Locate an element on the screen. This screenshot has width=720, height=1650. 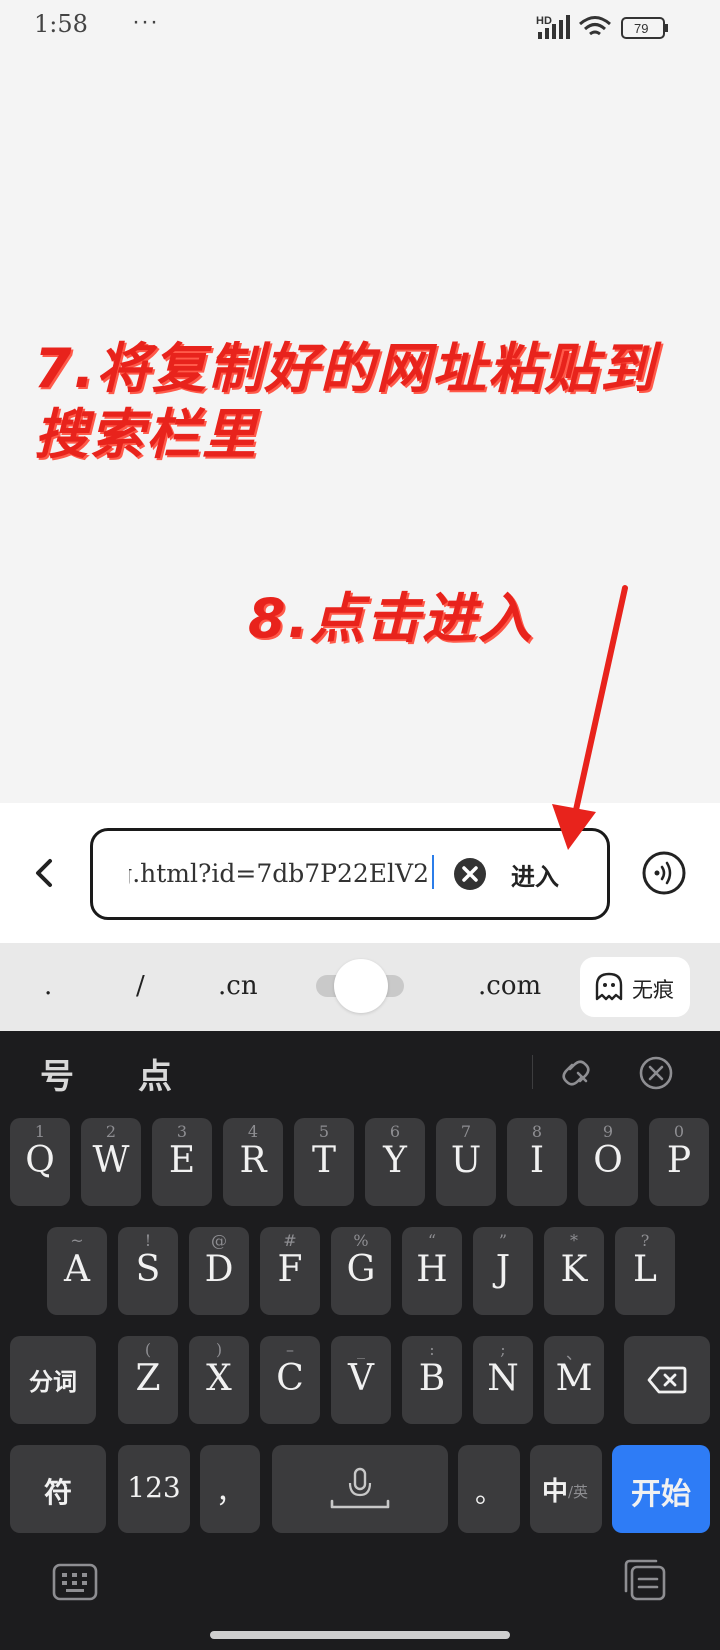
text-caret is located at coordinates (433, 872).